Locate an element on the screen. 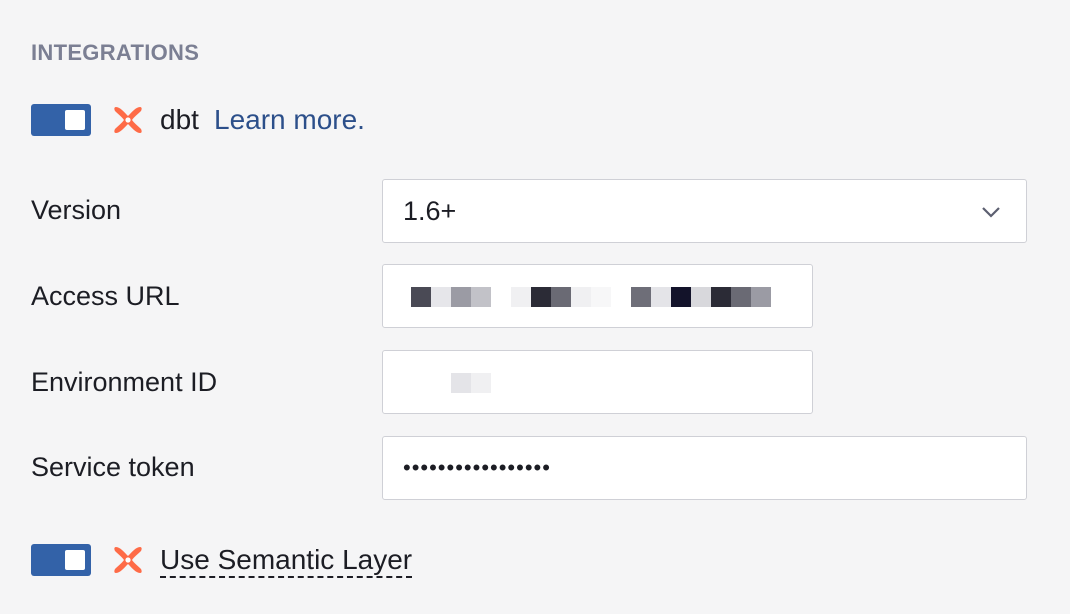 The image size is (1070, 614). version-select: 1.6+ is located at coordinates (704, 211).